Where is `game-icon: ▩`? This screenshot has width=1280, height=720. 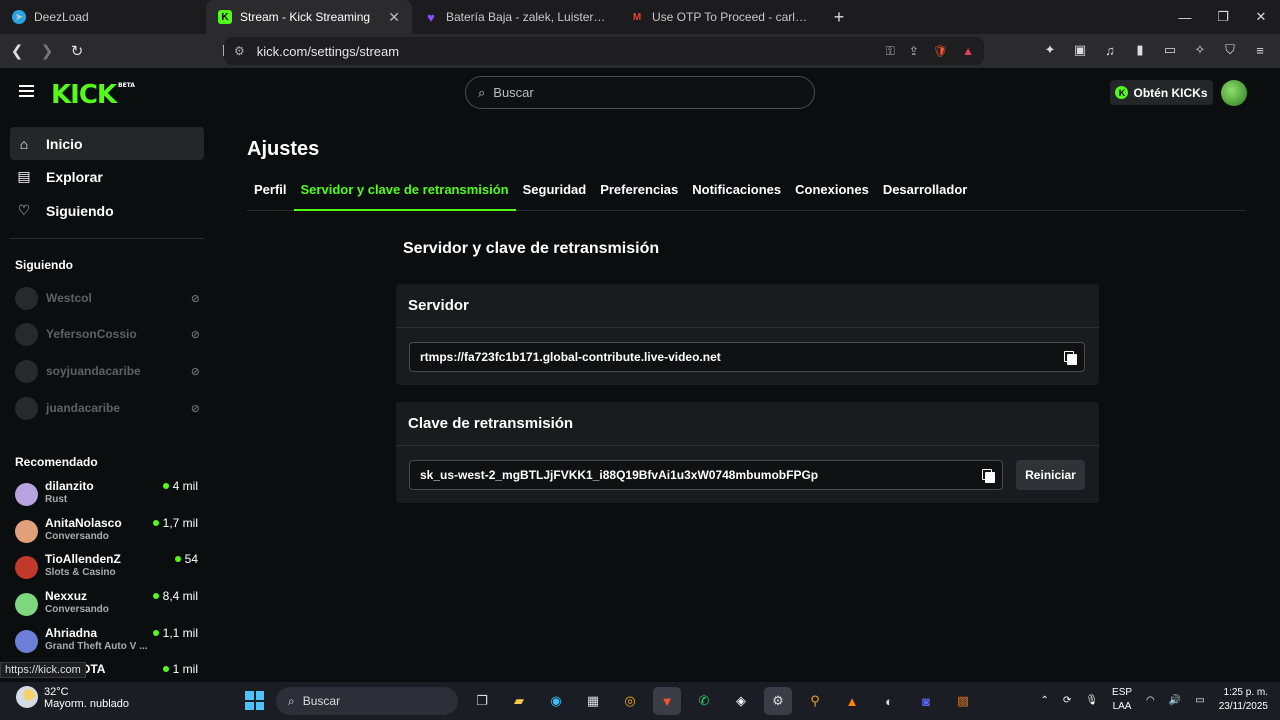
game-icon: ▩ is located at coordinates (963, 701).